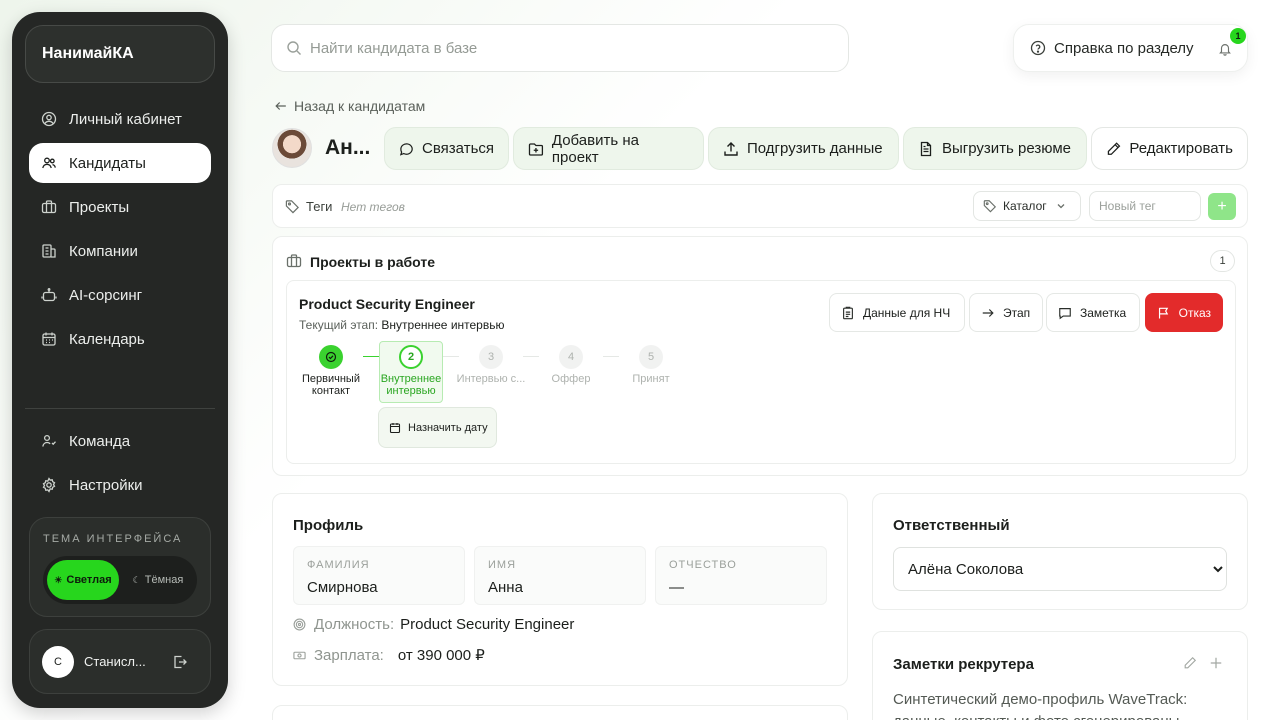 Image resolution: width=1280 pixels, height=720 pixels. What do you see at coordinates (294, 261) in the screenshot?
I see `briefcase-icon` at bounding box center [294, 261].